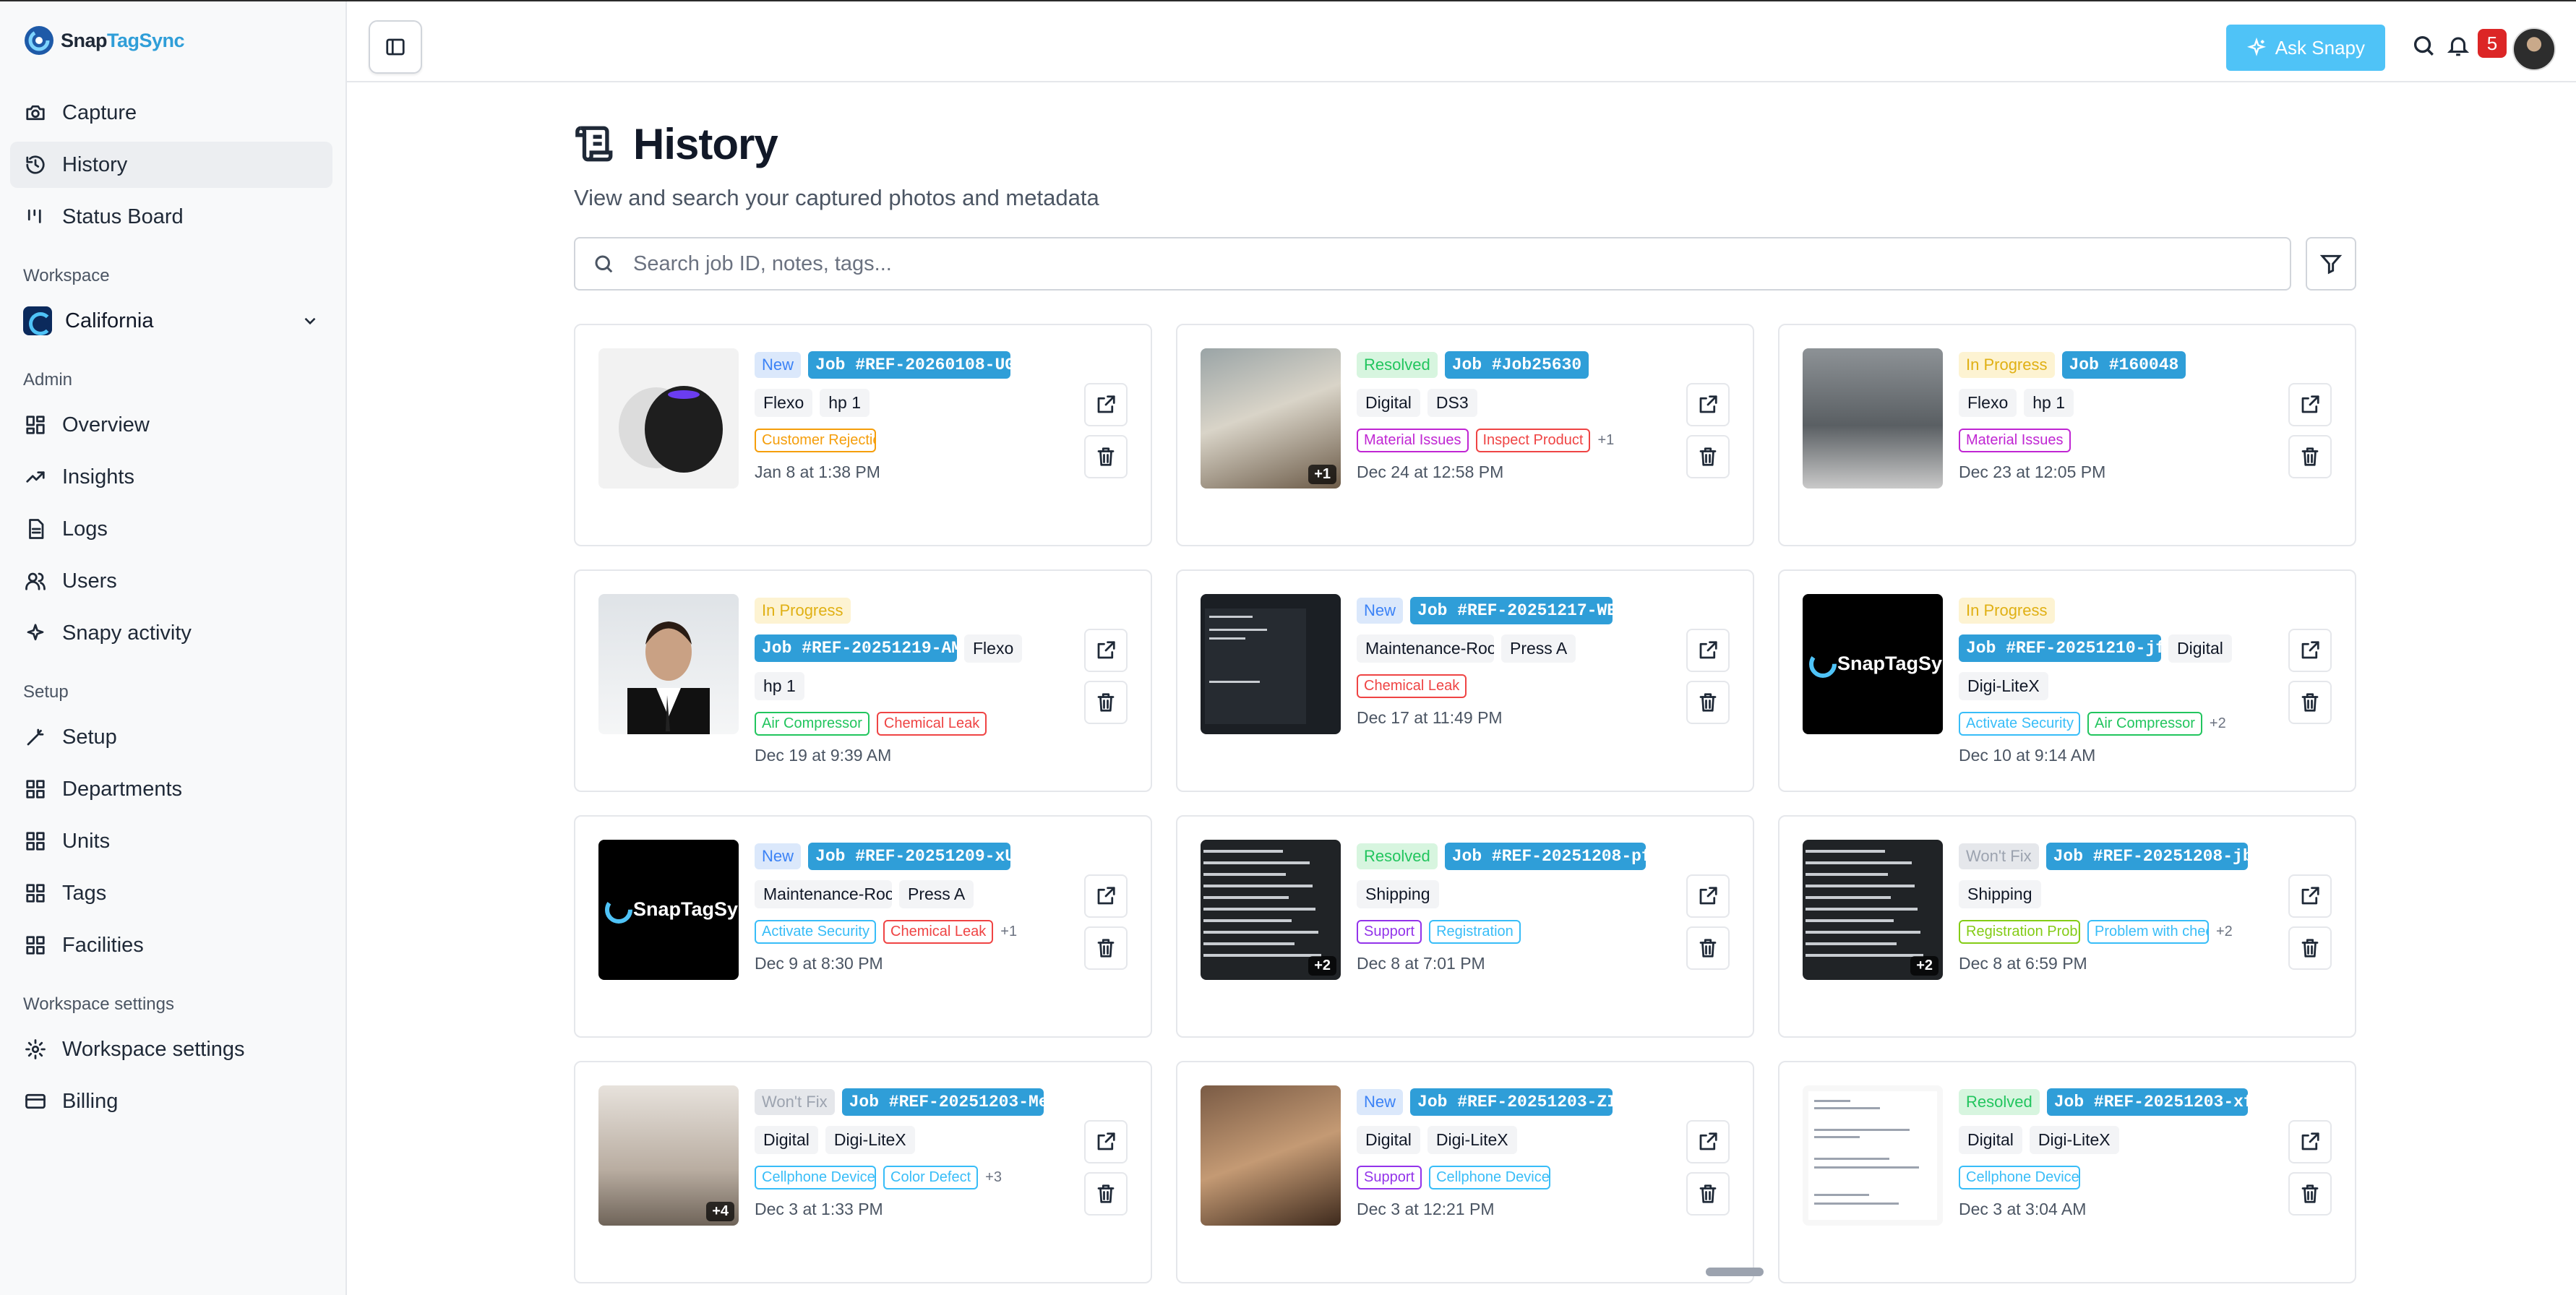  I want to click on card-status-row: New Job #REF-20251217-WE, so click(1502, 610).